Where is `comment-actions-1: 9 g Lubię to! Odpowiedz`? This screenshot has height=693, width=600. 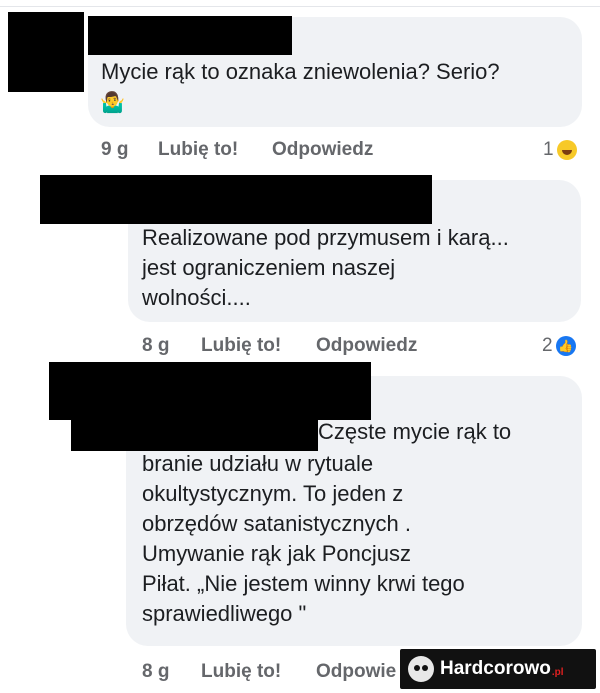 comment-actions-1: 9 g Lubię to! Odpowiedz is located at coordinates (300, 151).